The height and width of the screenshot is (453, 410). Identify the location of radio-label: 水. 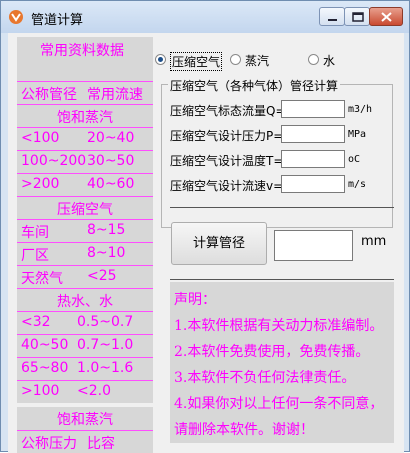
(329, 61).